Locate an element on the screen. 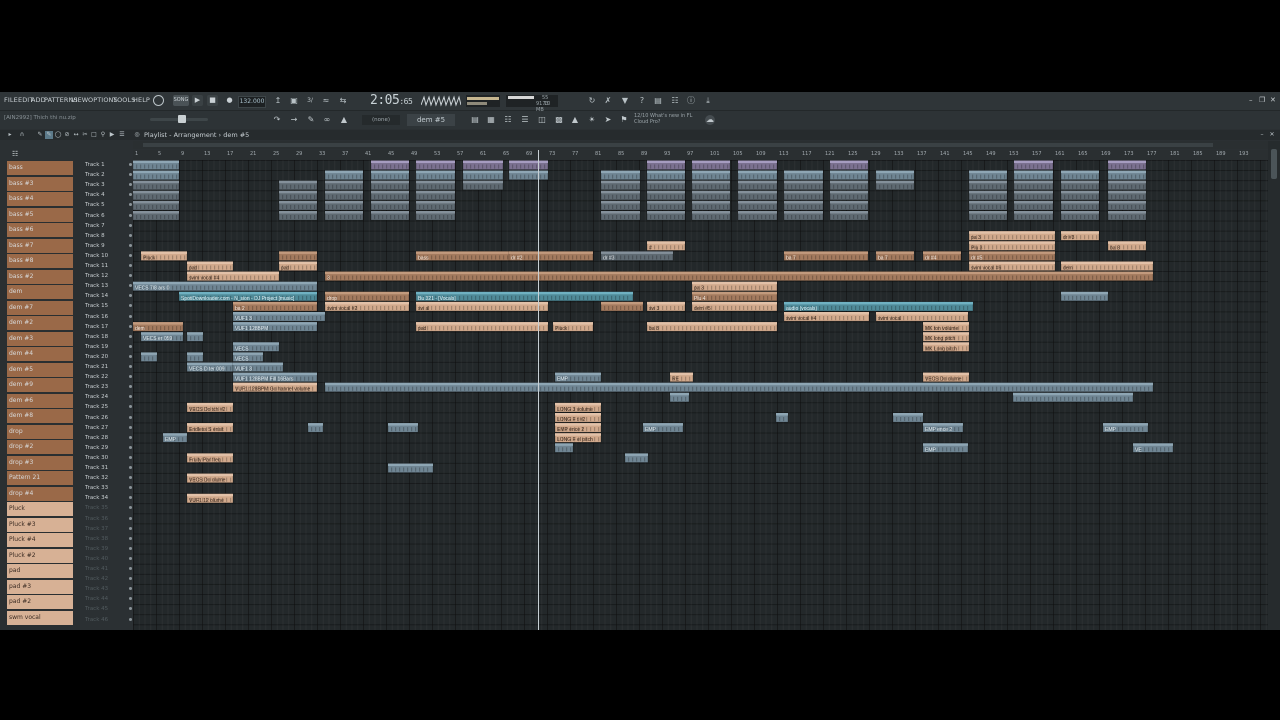  clip: VUF1 128BPM is located at coordinates (275, 326).